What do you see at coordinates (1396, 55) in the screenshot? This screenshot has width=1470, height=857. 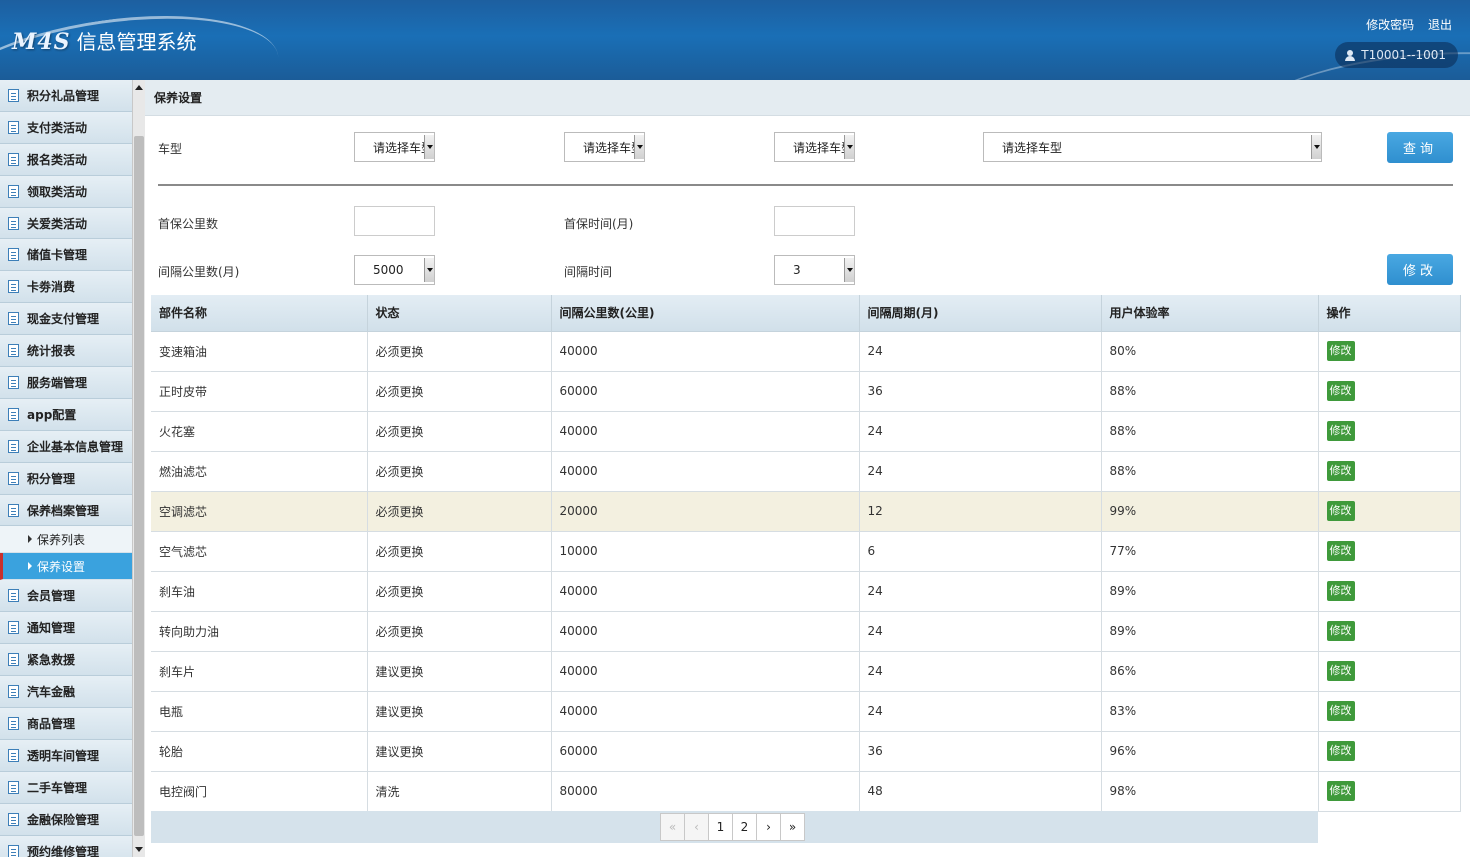 I see `user-badge: T10001--1001` at bounding box center [1396, 55].